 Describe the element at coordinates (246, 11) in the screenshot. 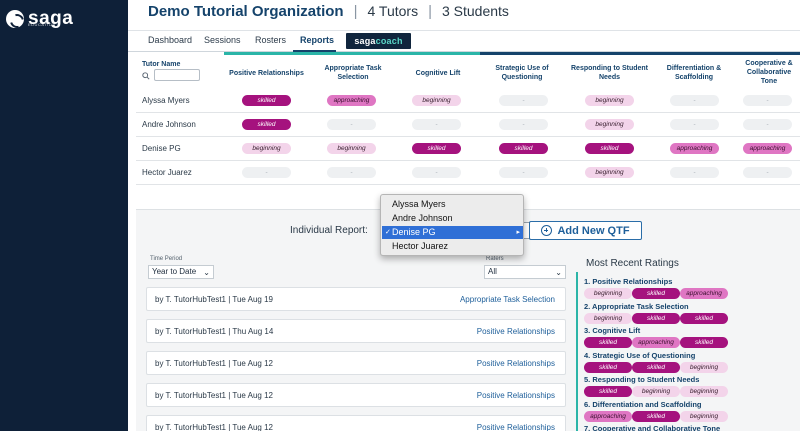

I see `org-title: Demo Tutorial Organization` at that location.